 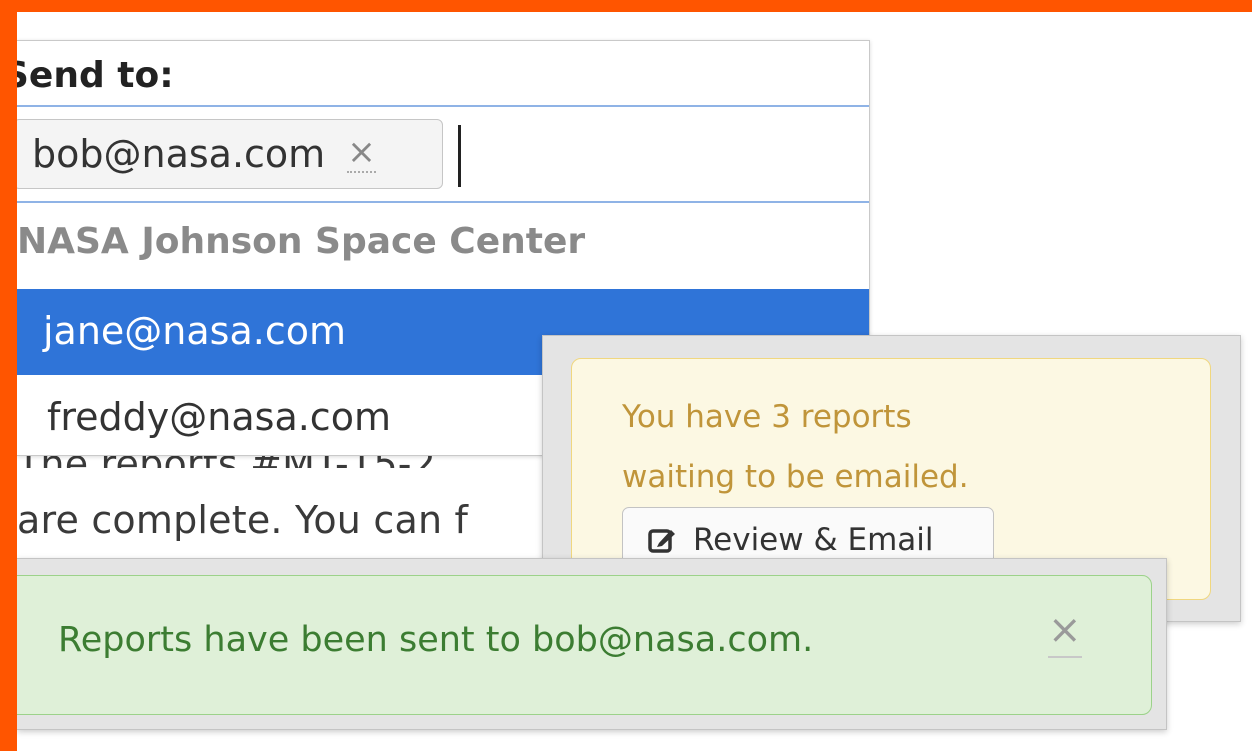 What do you see at coordinates (813, 540) in the screenshot?
I see `review-email-label: Review & Email` at bounding box center [813, 540].